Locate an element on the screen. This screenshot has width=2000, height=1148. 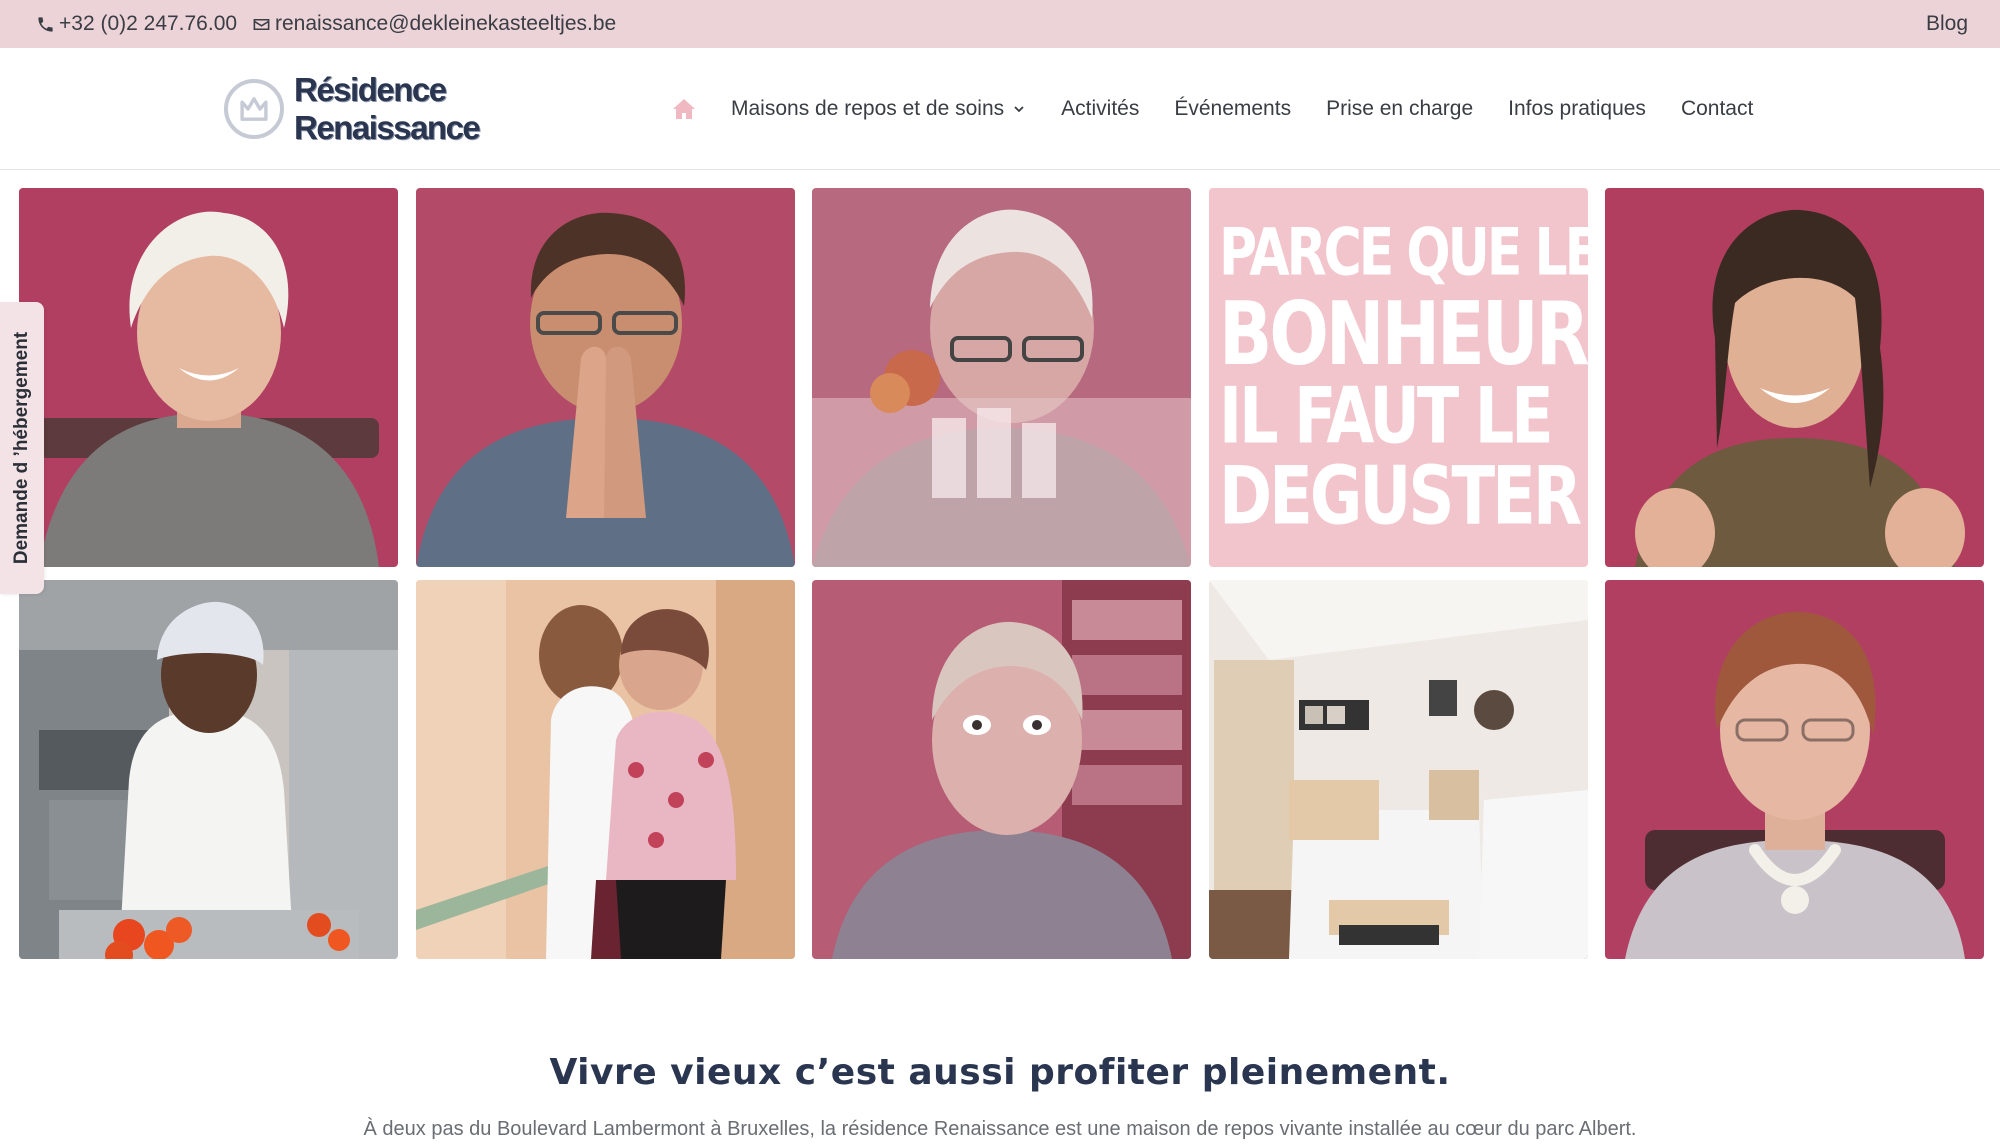
slogan-tile: PARCE QUE LE BONHEUR IL FAUT LE DEGUSTER is located at coordinates (1398, 377).